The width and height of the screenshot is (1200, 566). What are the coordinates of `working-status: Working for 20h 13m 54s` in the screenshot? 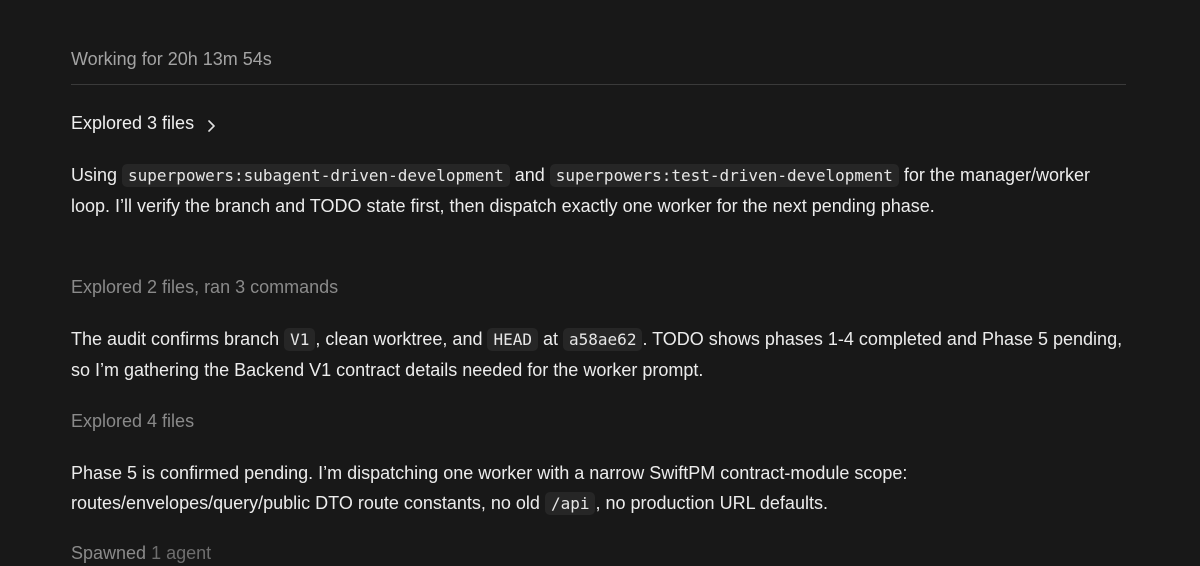 It's located at (171, 59).